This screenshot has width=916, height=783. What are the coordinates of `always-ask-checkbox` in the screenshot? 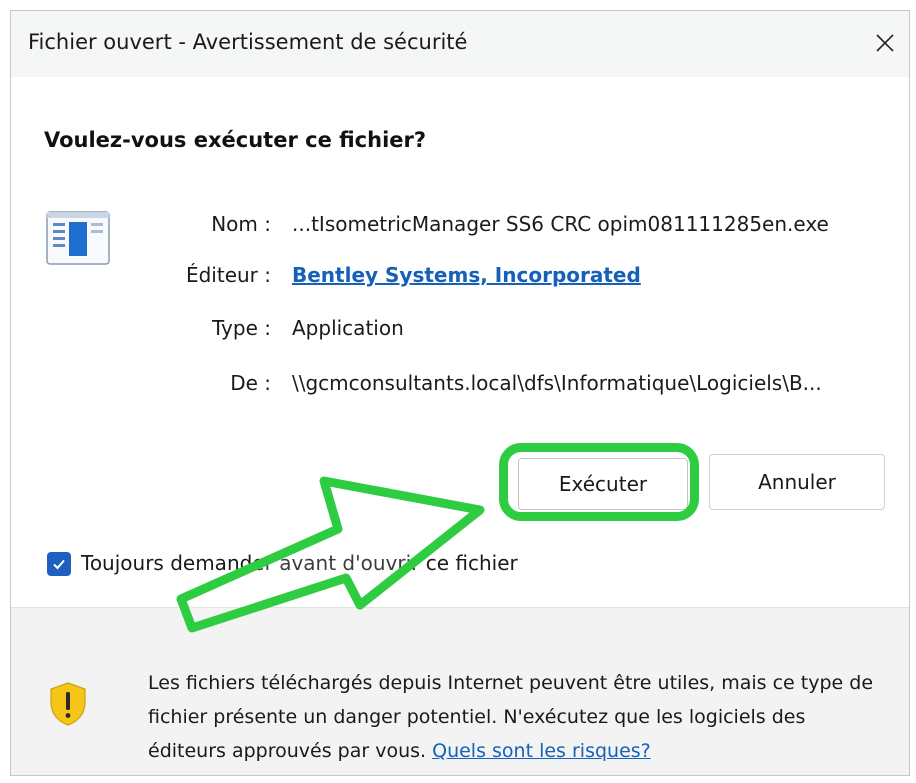 It's located at (59, 564).